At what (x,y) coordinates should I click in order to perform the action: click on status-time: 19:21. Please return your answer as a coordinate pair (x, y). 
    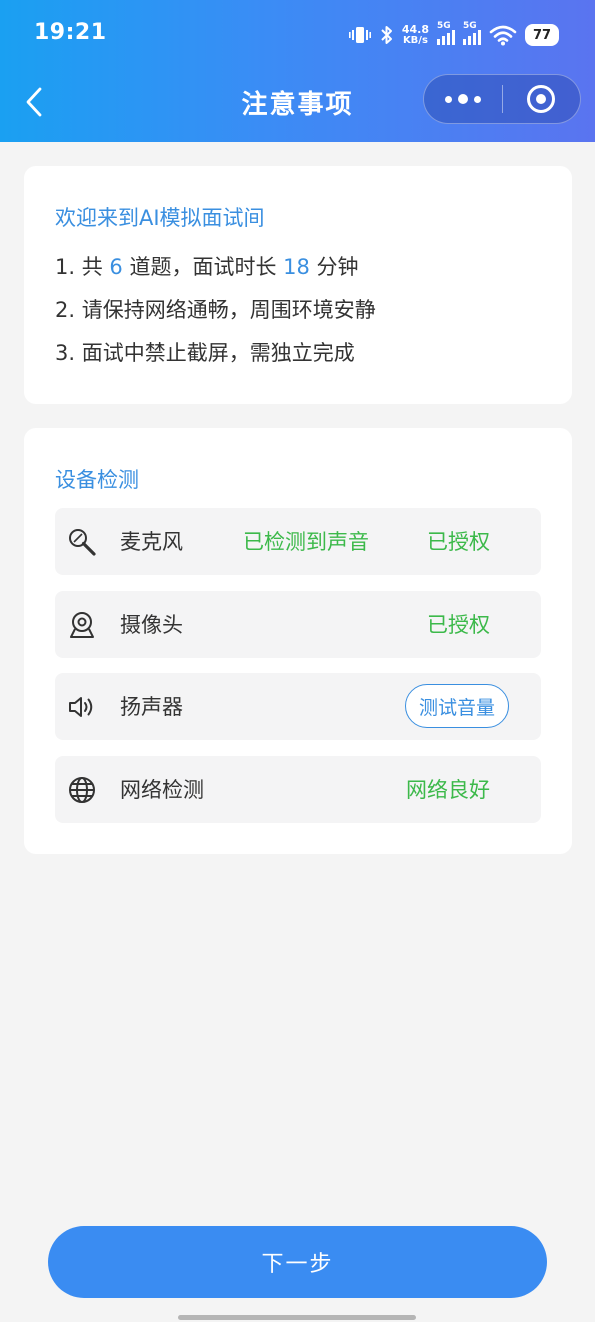
    Looking at the image, I should click on (70, 32).